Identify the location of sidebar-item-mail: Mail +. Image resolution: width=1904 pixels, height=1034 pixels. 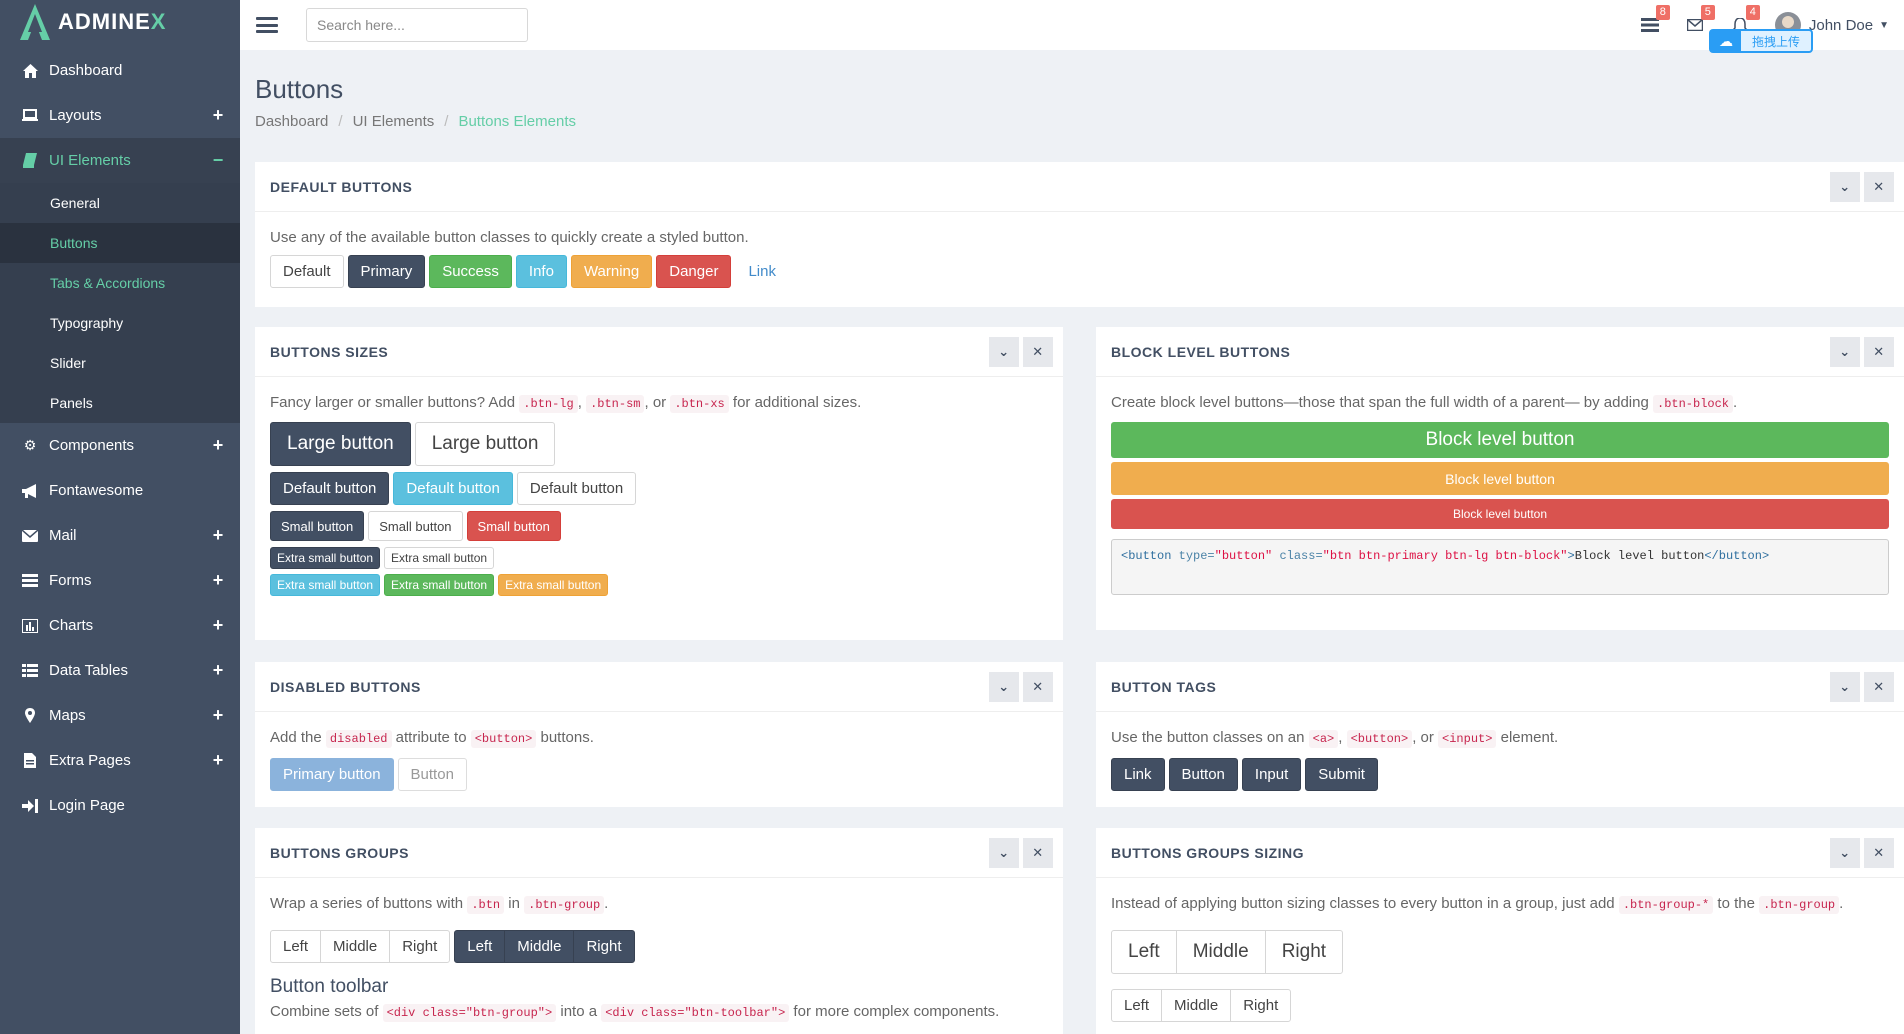
(120, 535).